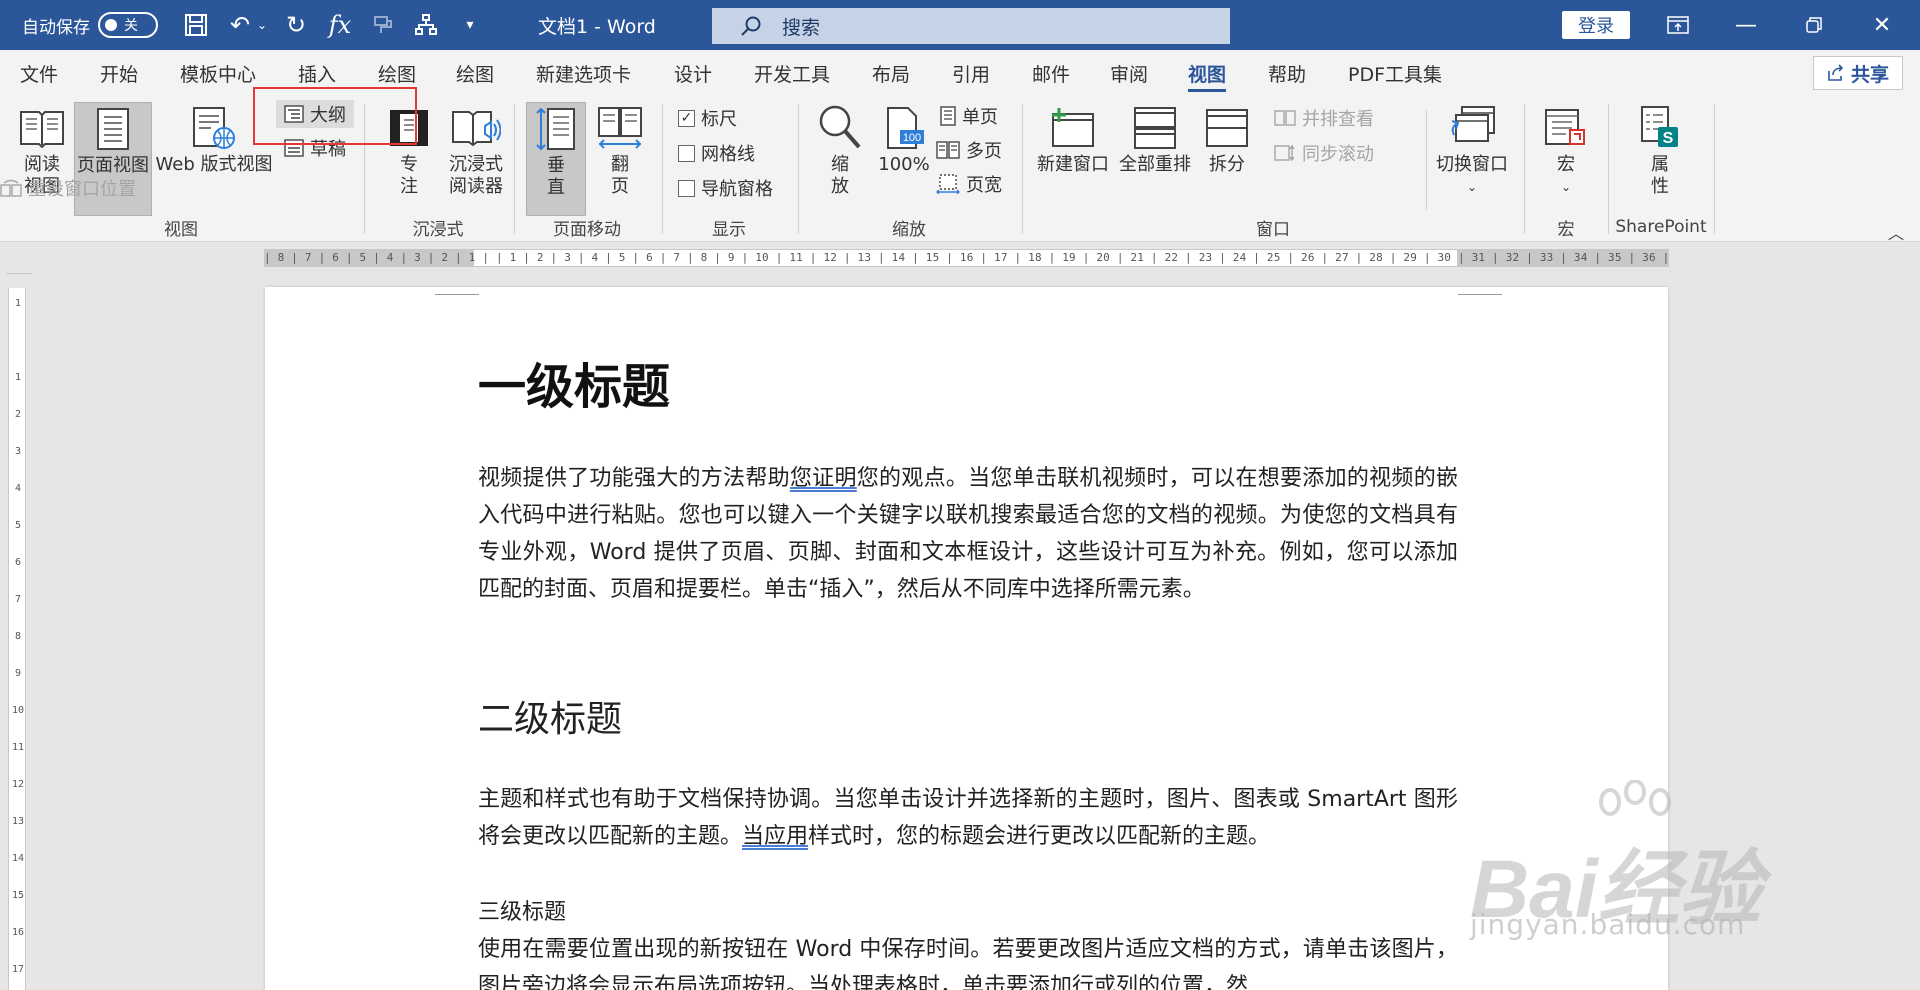 The width and height of the screenshot is (1920, 990). I want to click on autosave-control: 自动保存 关, so click(90, 25).